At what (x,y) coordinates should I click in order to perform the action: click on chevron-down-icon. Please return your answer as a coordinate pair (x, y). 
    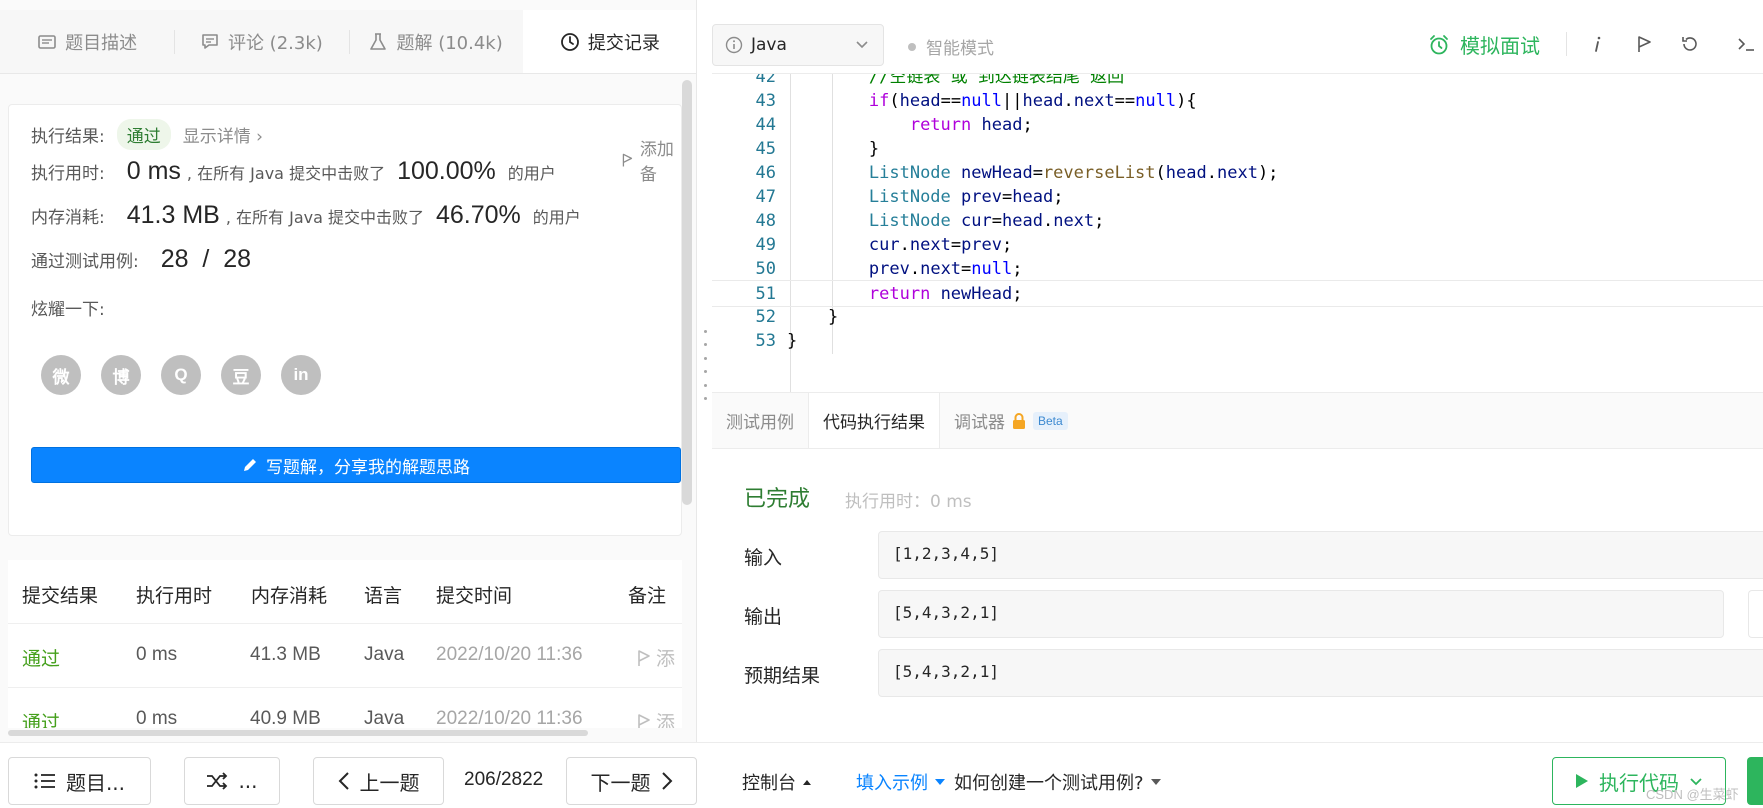
    Looking at the image, I should click on (862, 45).